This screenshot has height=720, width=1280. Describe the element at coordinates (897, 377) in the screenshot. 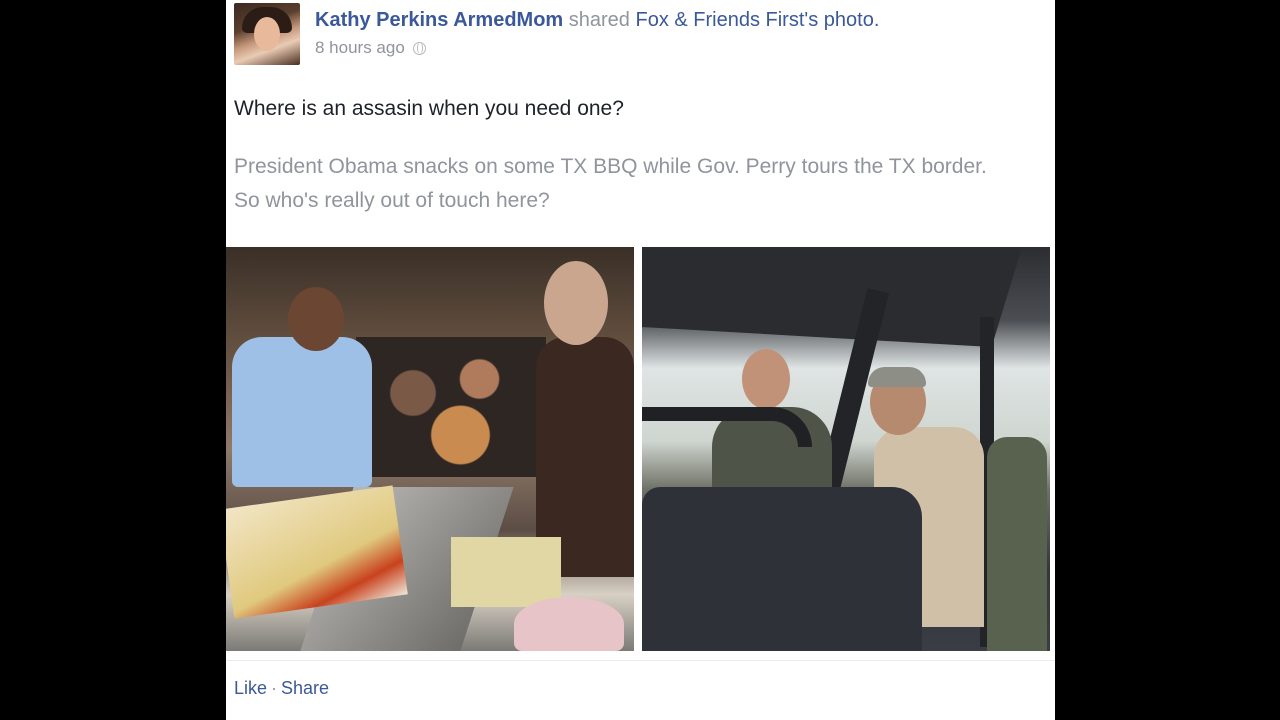

I see `cap-shape` at that location.